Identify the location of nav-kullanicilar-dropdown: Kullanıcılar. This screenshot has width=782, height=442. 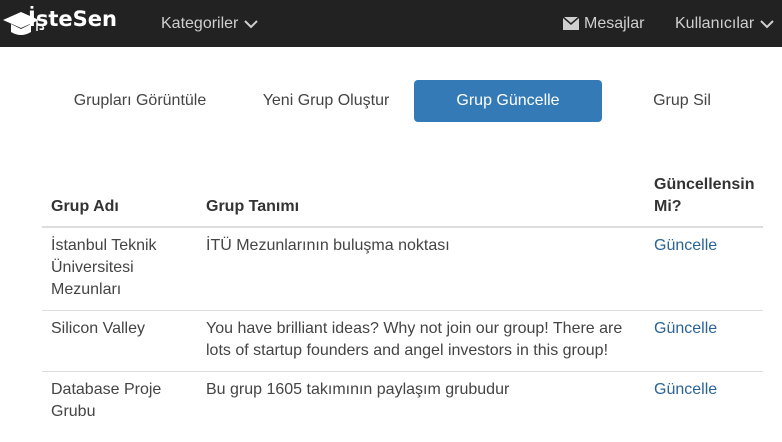
(724, 23).